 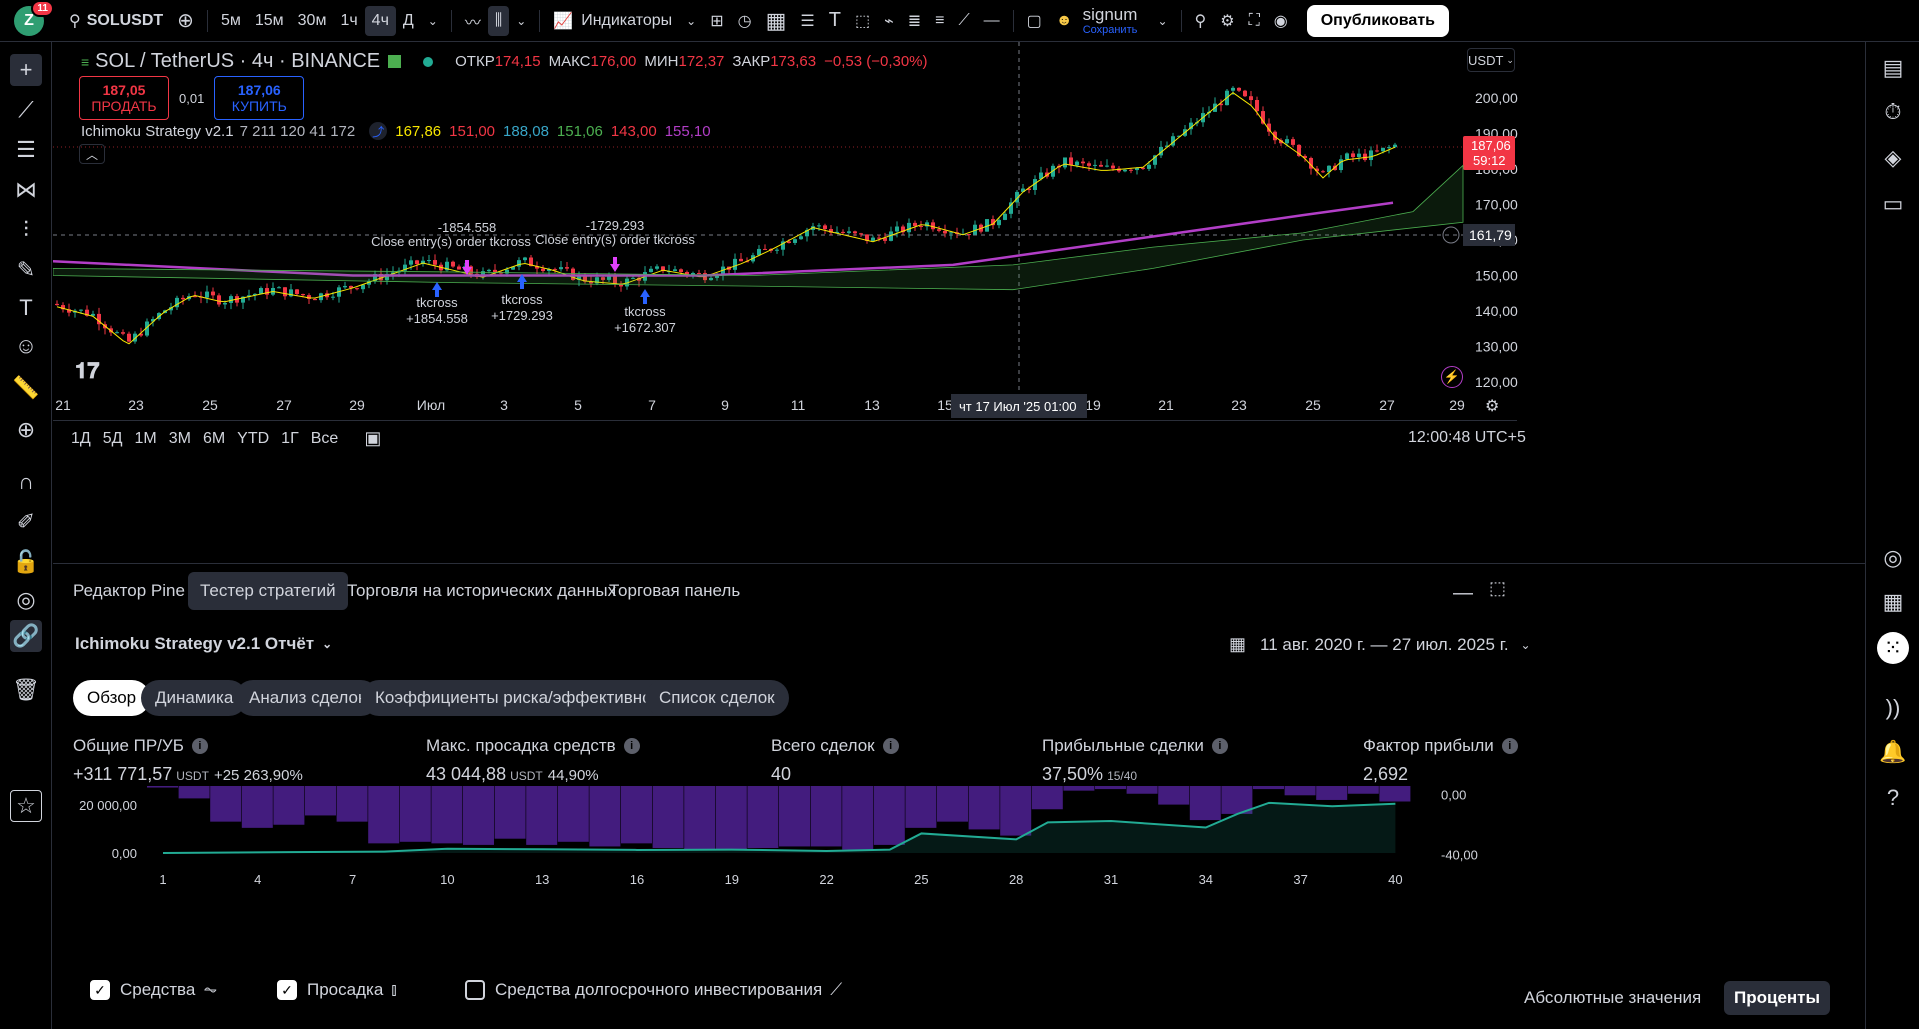 I want to click on report-title-dropdown: Ichimoku Strategy v2.1 Отчёт ⌄, so click(x=203, y=644).